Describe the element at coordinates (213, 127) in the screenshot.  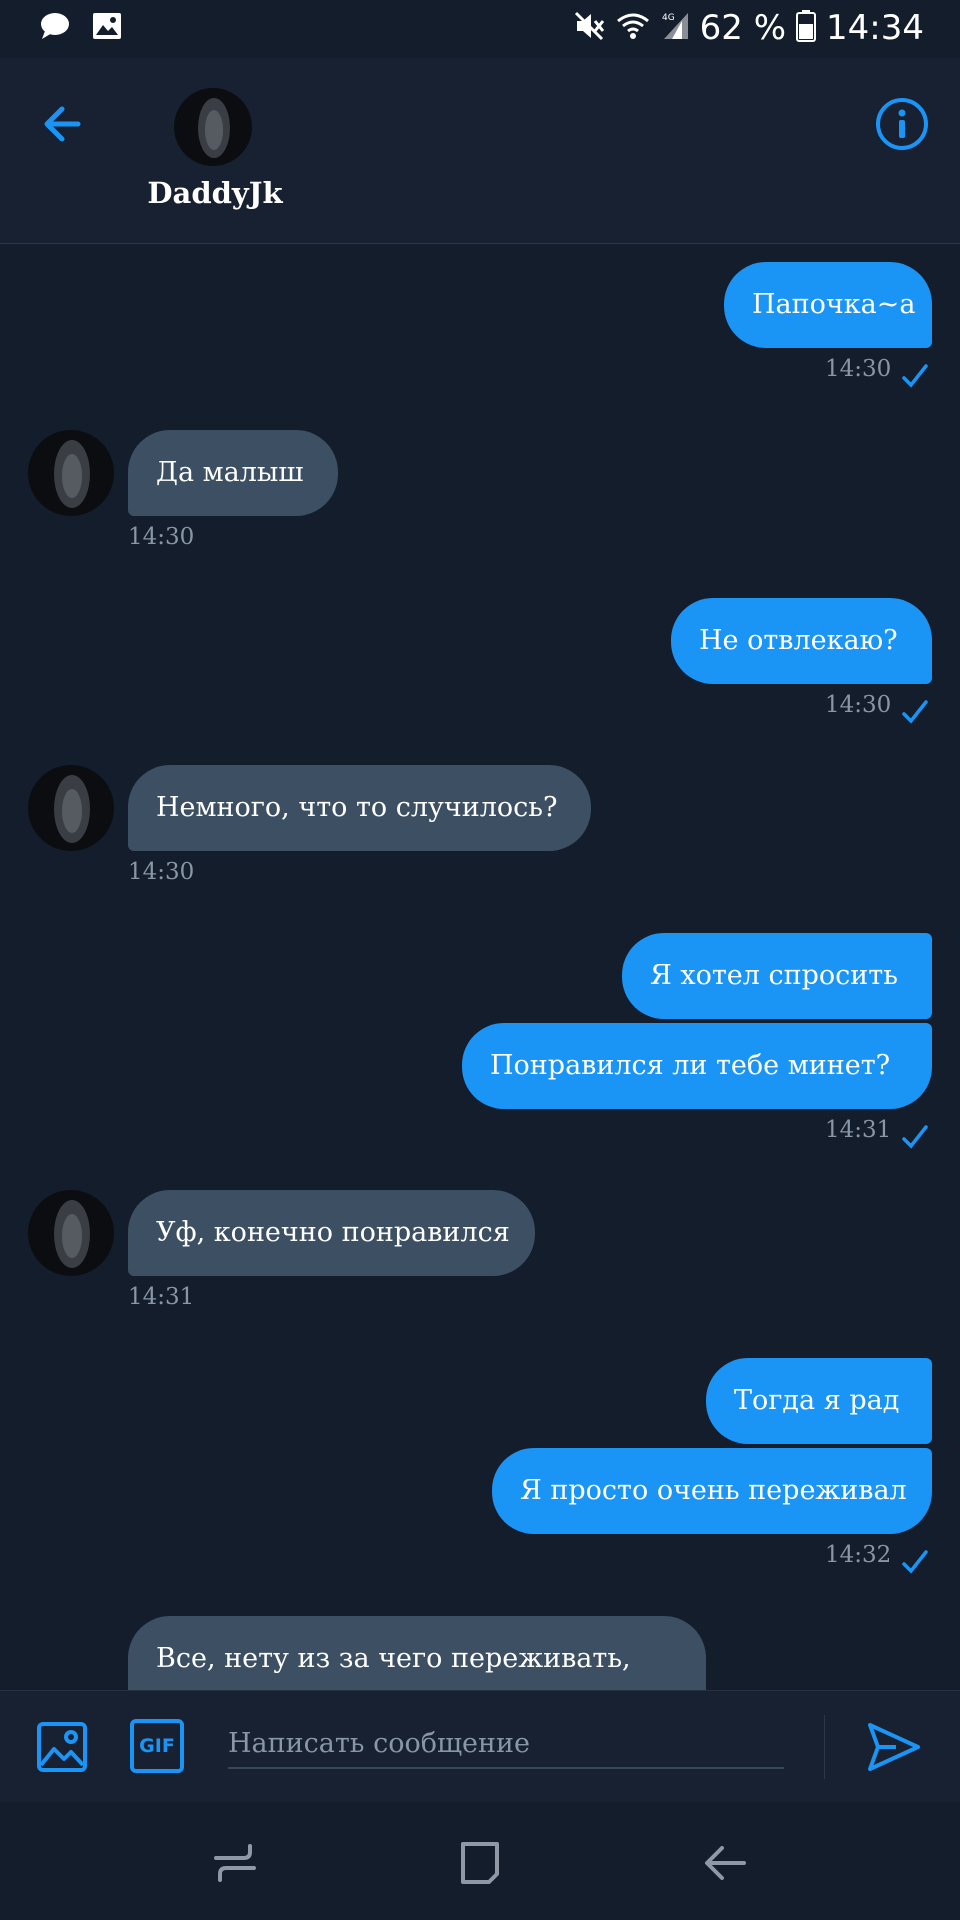
I see `contact-avatar` at that location.